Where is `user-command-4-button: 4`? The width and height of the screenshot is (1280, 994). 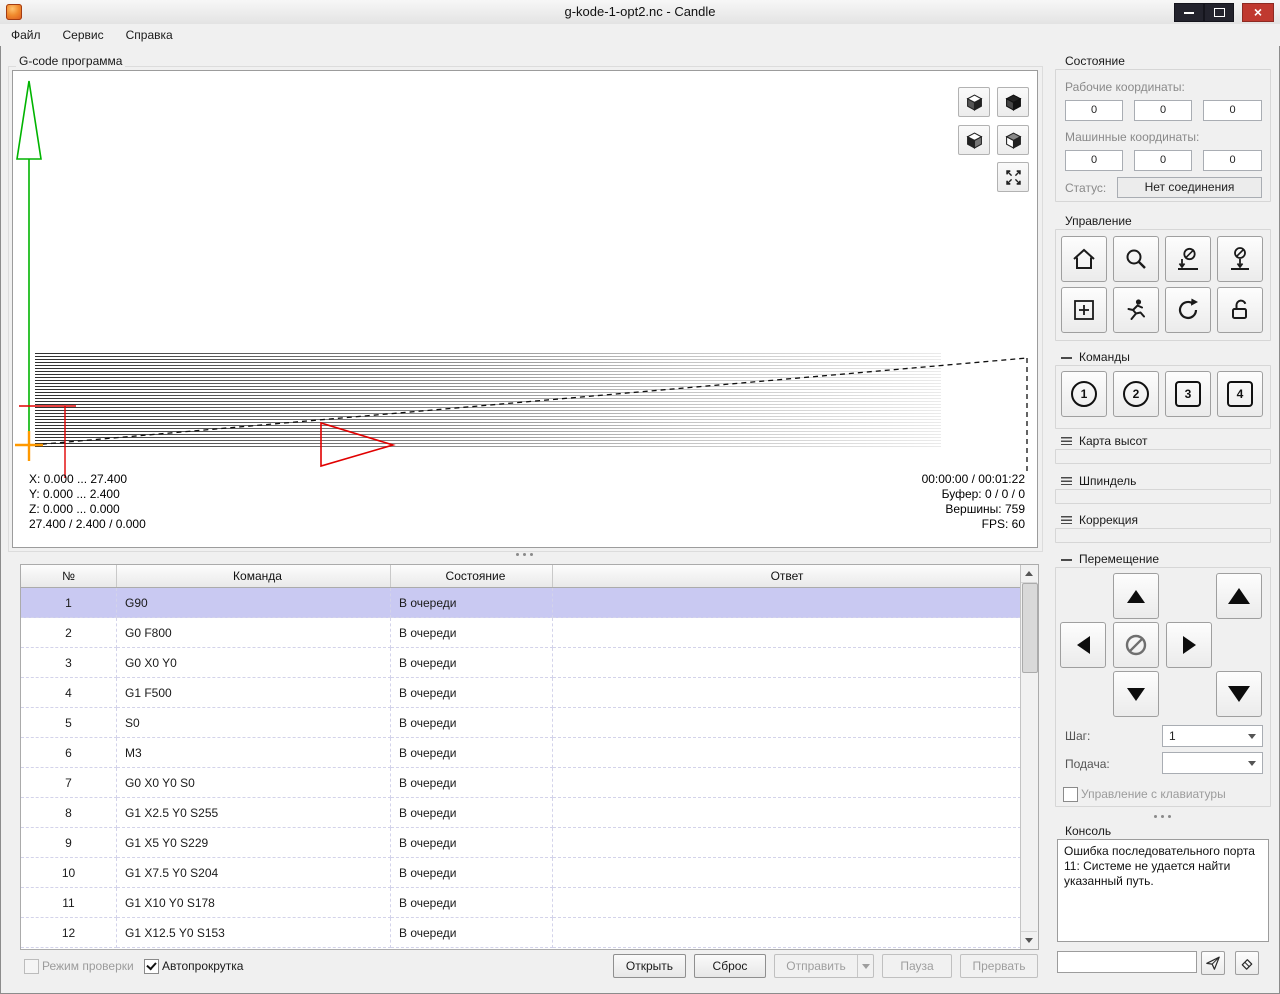 user-command-4-button: 4 is located at coordinates (1240, 394).